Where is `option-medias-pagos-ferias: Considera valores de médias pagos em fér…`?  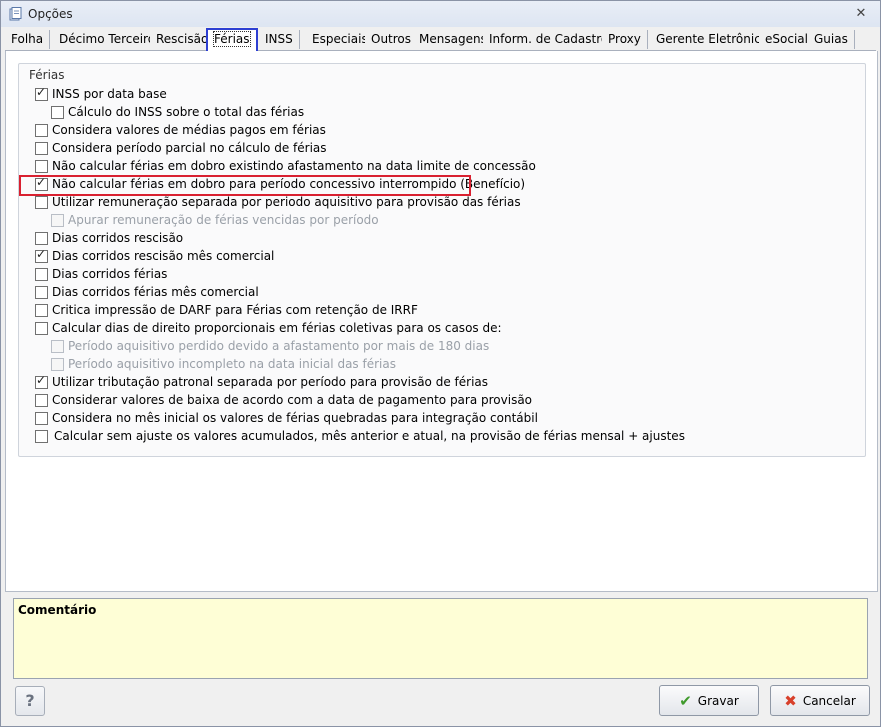 option-medias-pagos-ferias: Considera valores de médias pagos em fér… is located at coordinates (180, 130).